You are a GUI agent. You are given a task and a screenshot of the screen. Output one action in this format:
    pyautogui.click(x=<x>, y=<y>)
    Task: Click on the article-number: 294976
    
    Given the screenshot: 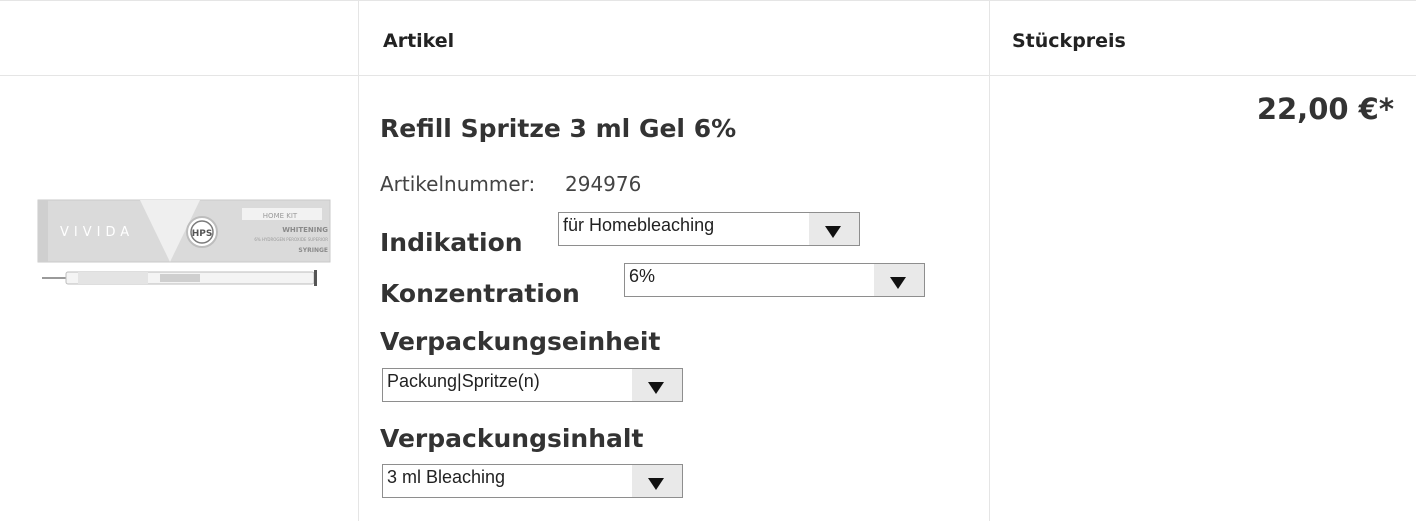 What is the action you would take?
    pyautogui.click(x=603, y=184)
    